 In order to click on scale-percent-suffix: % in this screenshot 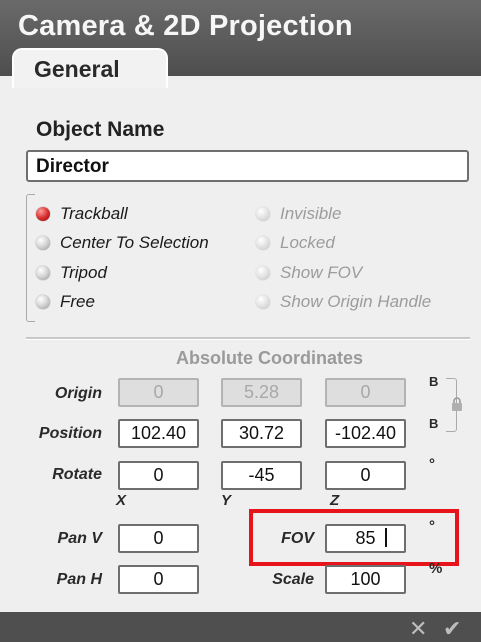, I will do `click(436, 568)`.